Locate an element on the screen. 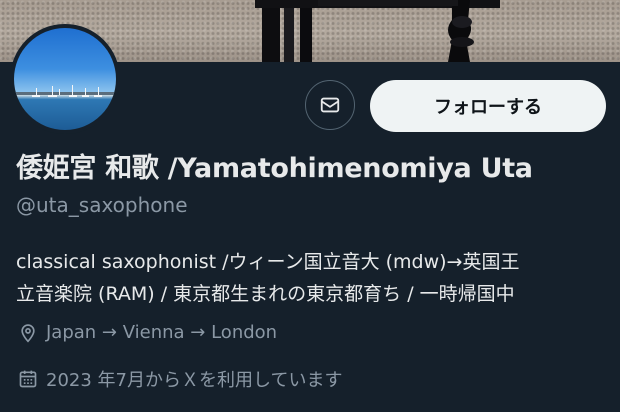 The image size is (620, 412). joined-text: 2023 年7月からＸを利用しています is located at coordinates (194, 380).